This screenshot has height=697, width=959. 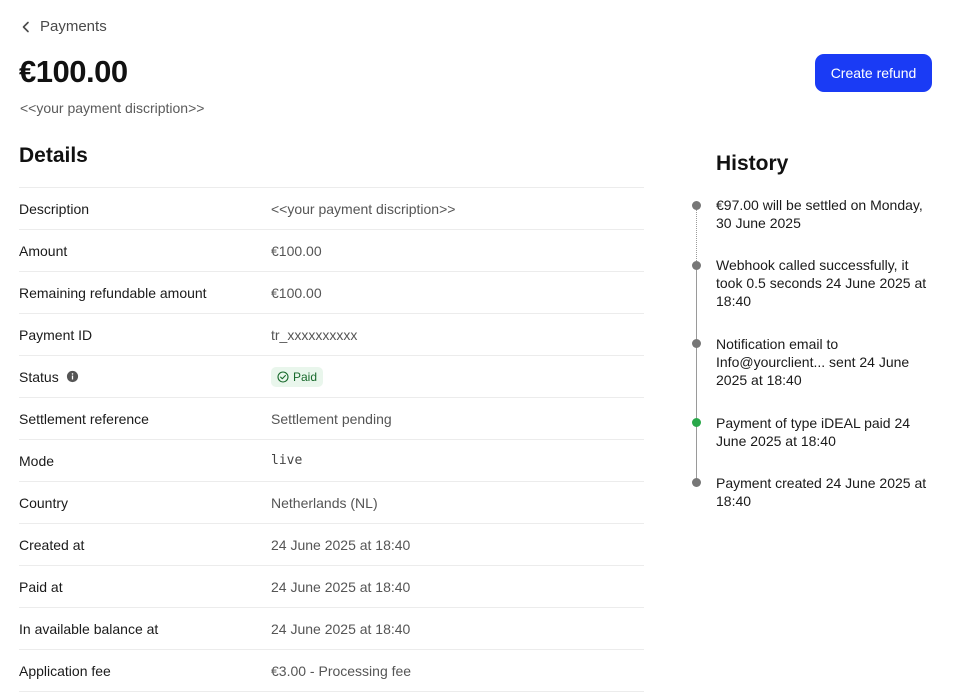 What do you see at coordinates (44, 502) in the screenshot?
I see `detail-label: Country` at bounding box center [44, 502].